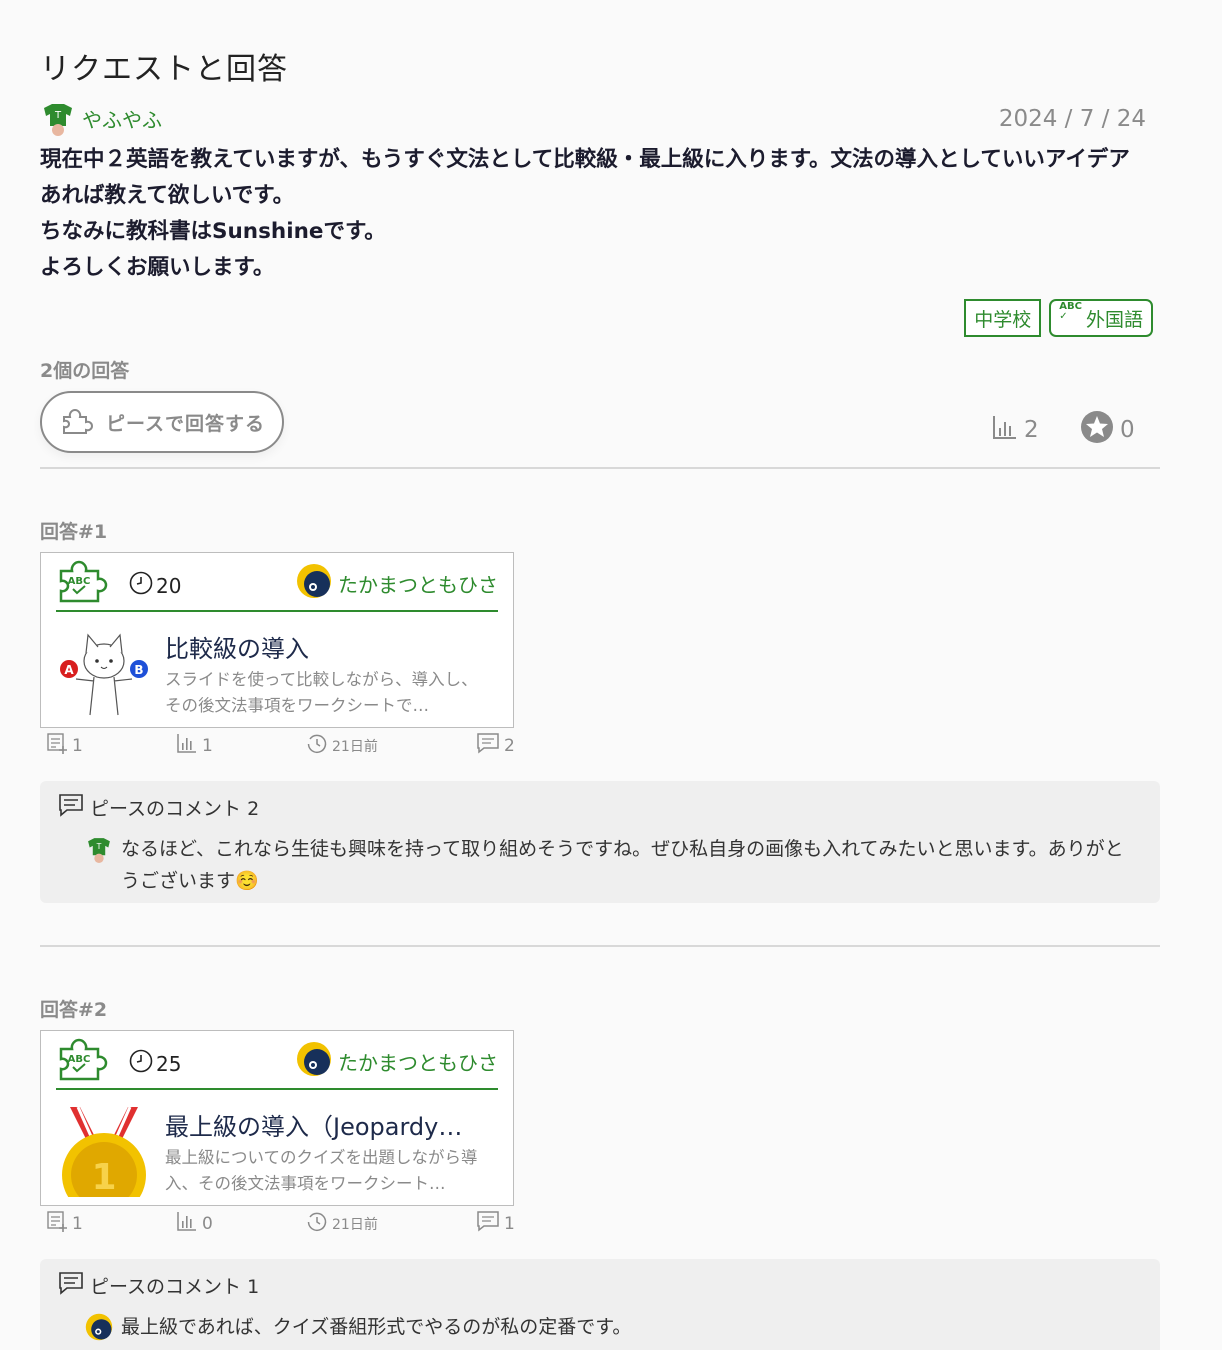 The image size is (1222, 1350). I want to click on comment-count-value: 1, so click(509, 1223).